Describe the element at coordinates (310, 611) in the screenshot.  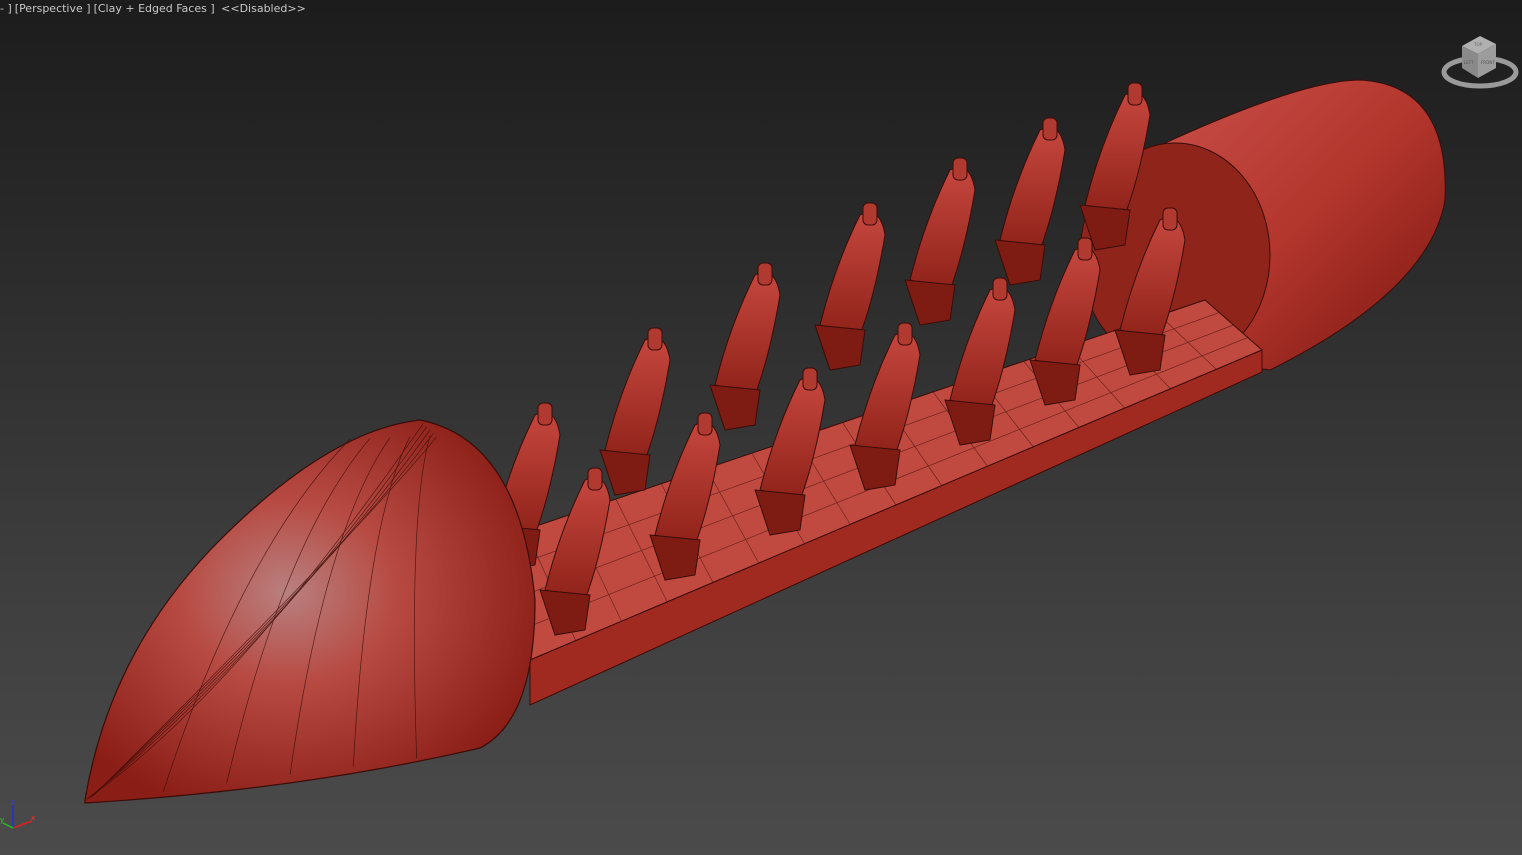
I see `nose-cone` at that location.